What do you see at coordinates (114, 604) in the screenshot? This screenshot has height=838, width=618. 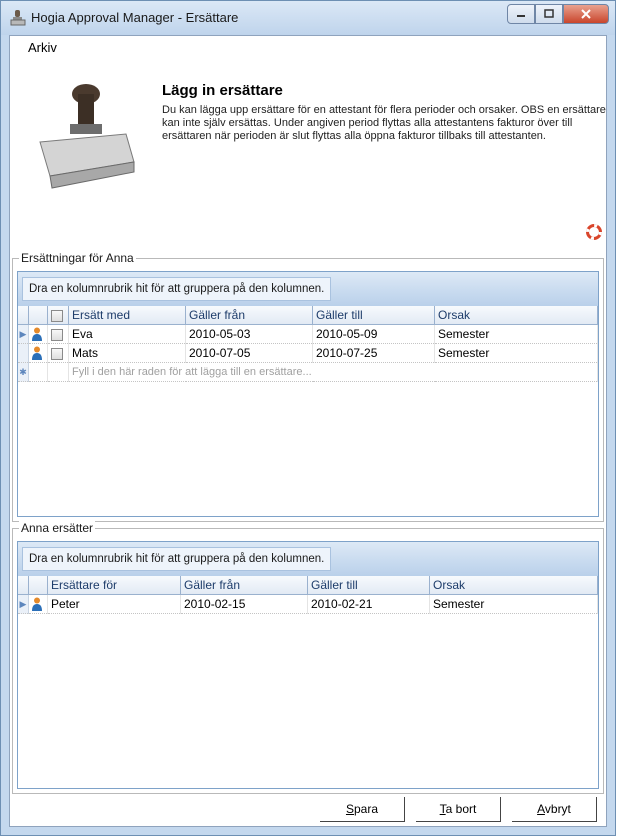 I see `cell-name: Peter` at bounding box center [114, 604].